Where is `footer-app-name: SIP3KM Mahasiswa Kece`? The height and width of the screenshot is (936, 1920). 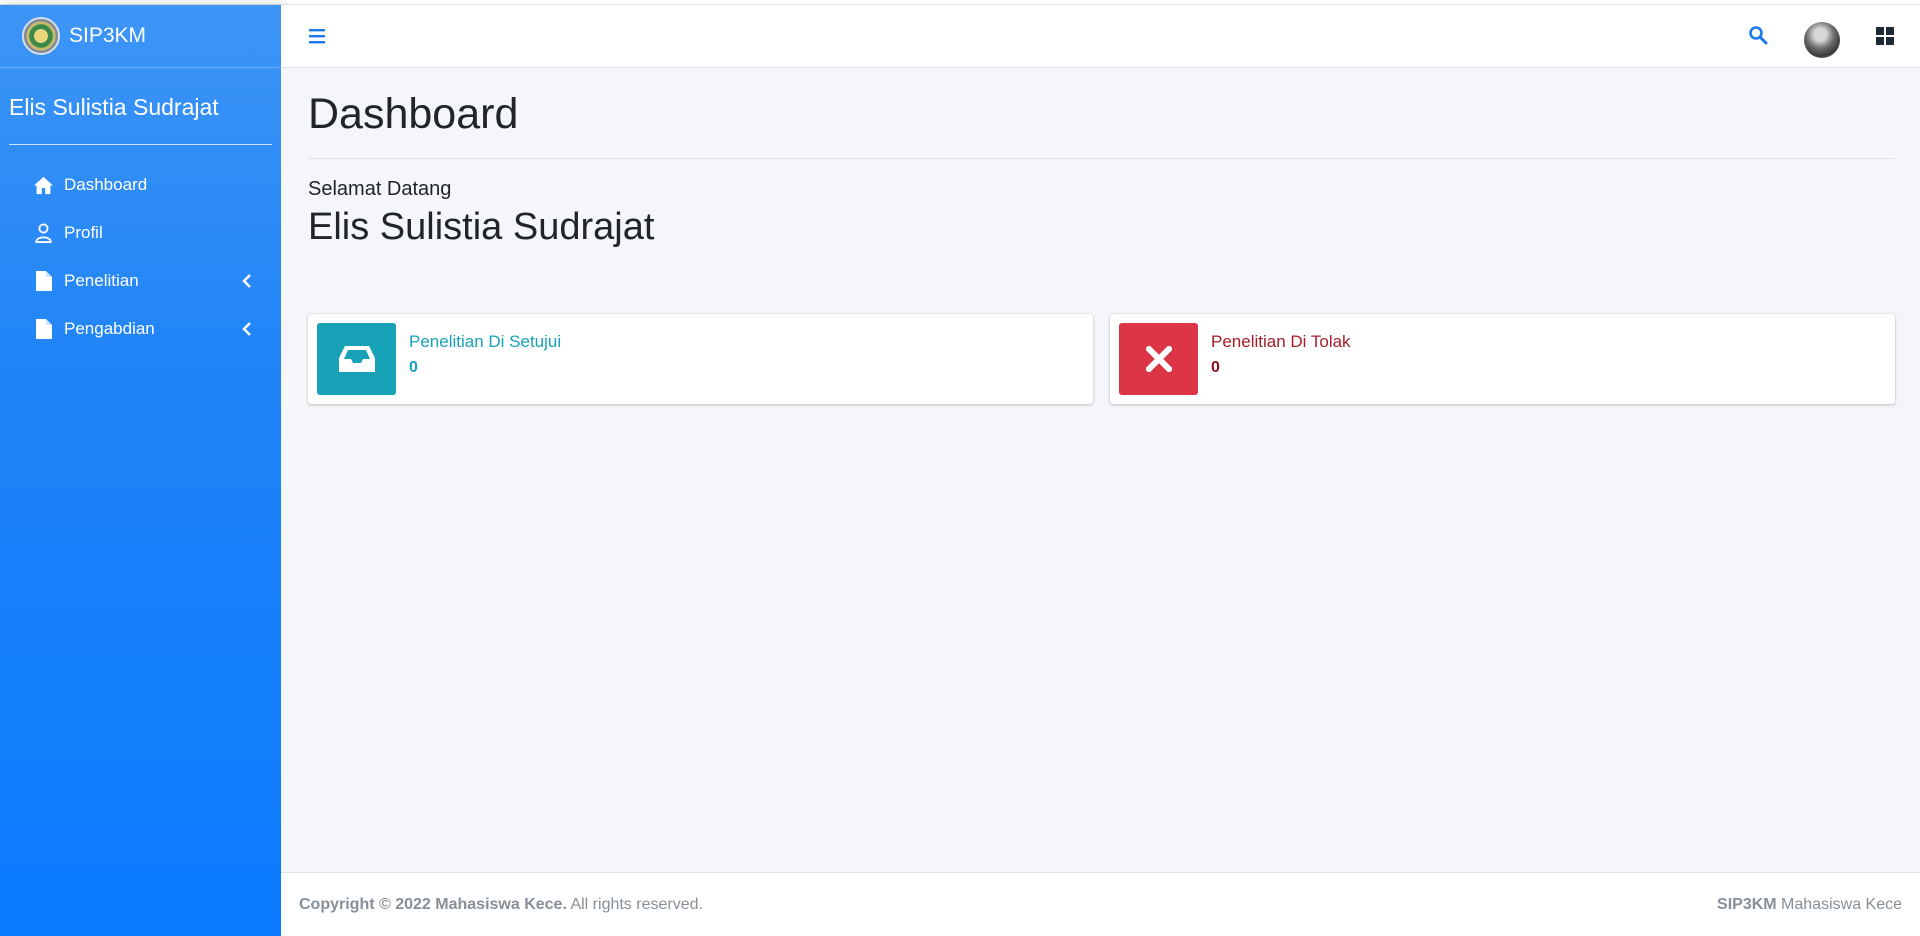 footer-app-name: SIP3KM Mahasiswa Kece is located at coordinates (1809, 905).